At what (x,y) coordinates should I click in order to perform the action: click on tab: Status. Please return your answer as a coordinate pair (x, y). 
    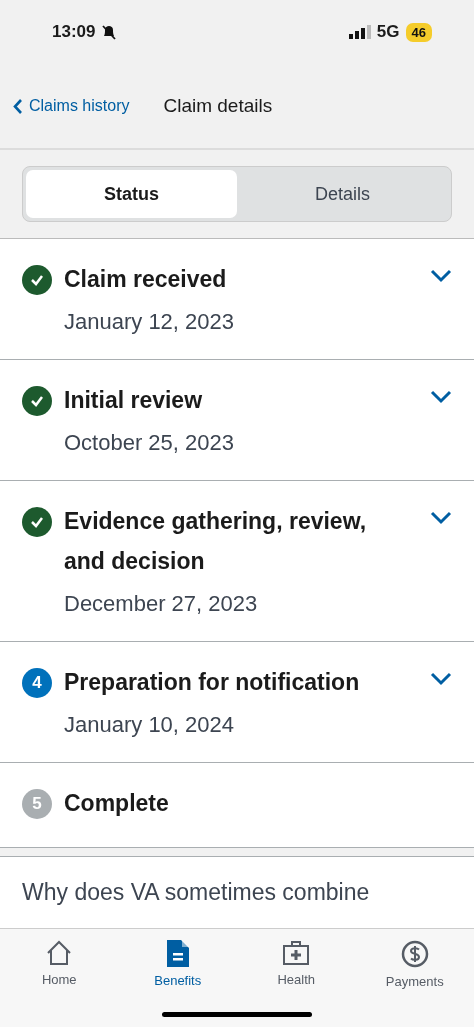
    Looking at the image, I should click on (131, 194).